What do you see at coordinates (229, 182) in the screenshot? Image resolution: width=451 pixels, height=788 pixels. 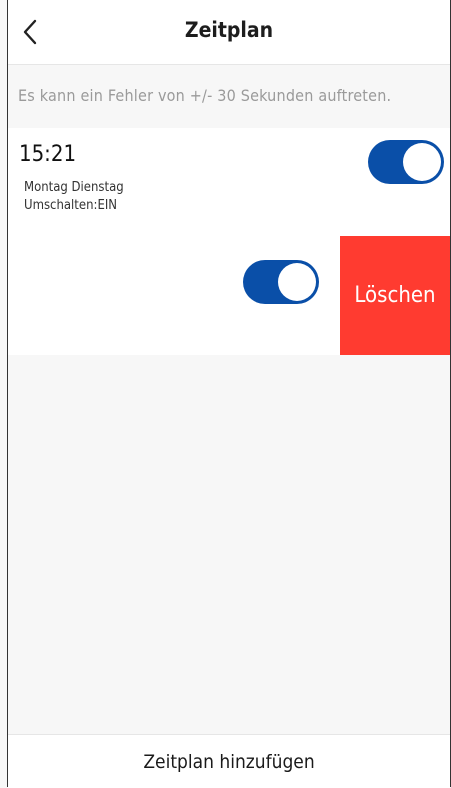 I see `schedule-item: 15:21 Montag Dienstag Umschalten:EIN` at bounding box center [229, 182].